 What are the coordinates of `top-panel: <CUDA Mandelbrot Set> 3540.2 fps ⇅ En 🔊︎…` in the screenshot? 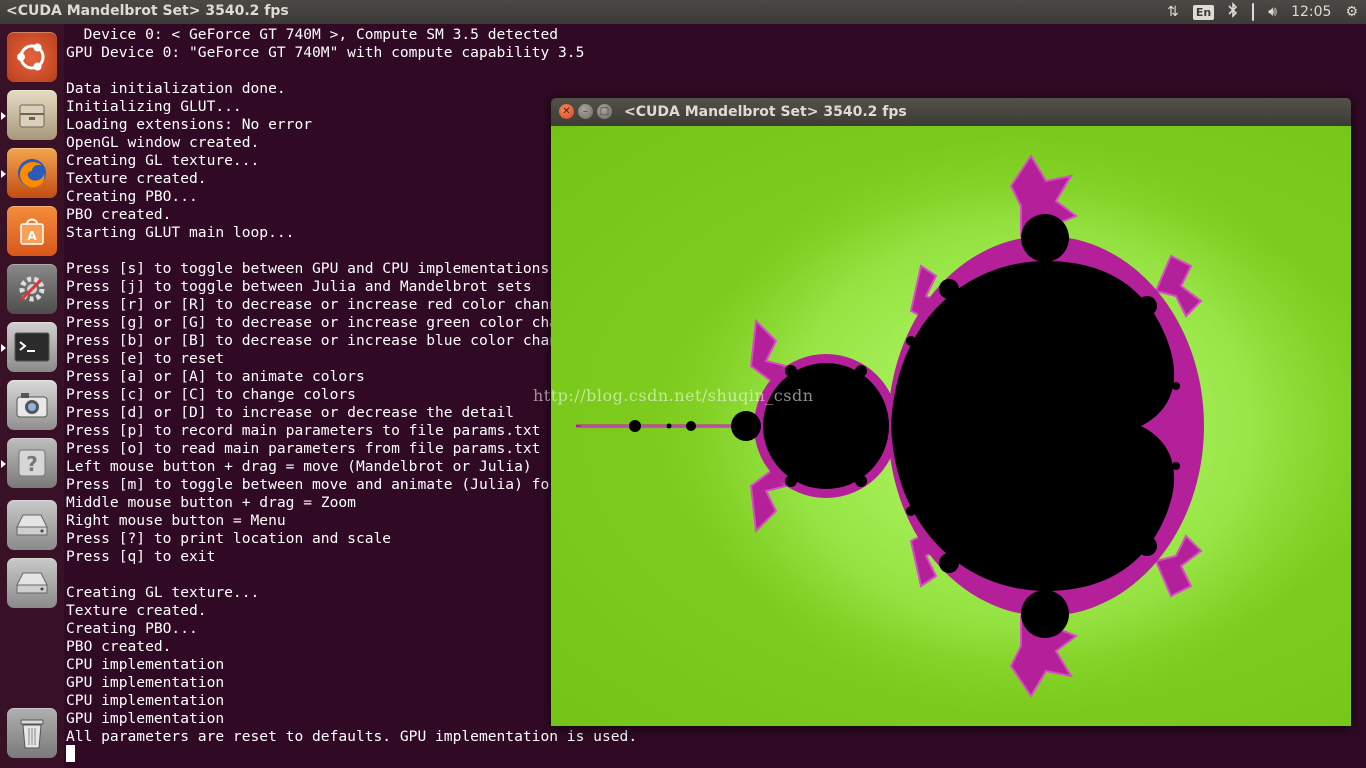 It's located at (683, 12).